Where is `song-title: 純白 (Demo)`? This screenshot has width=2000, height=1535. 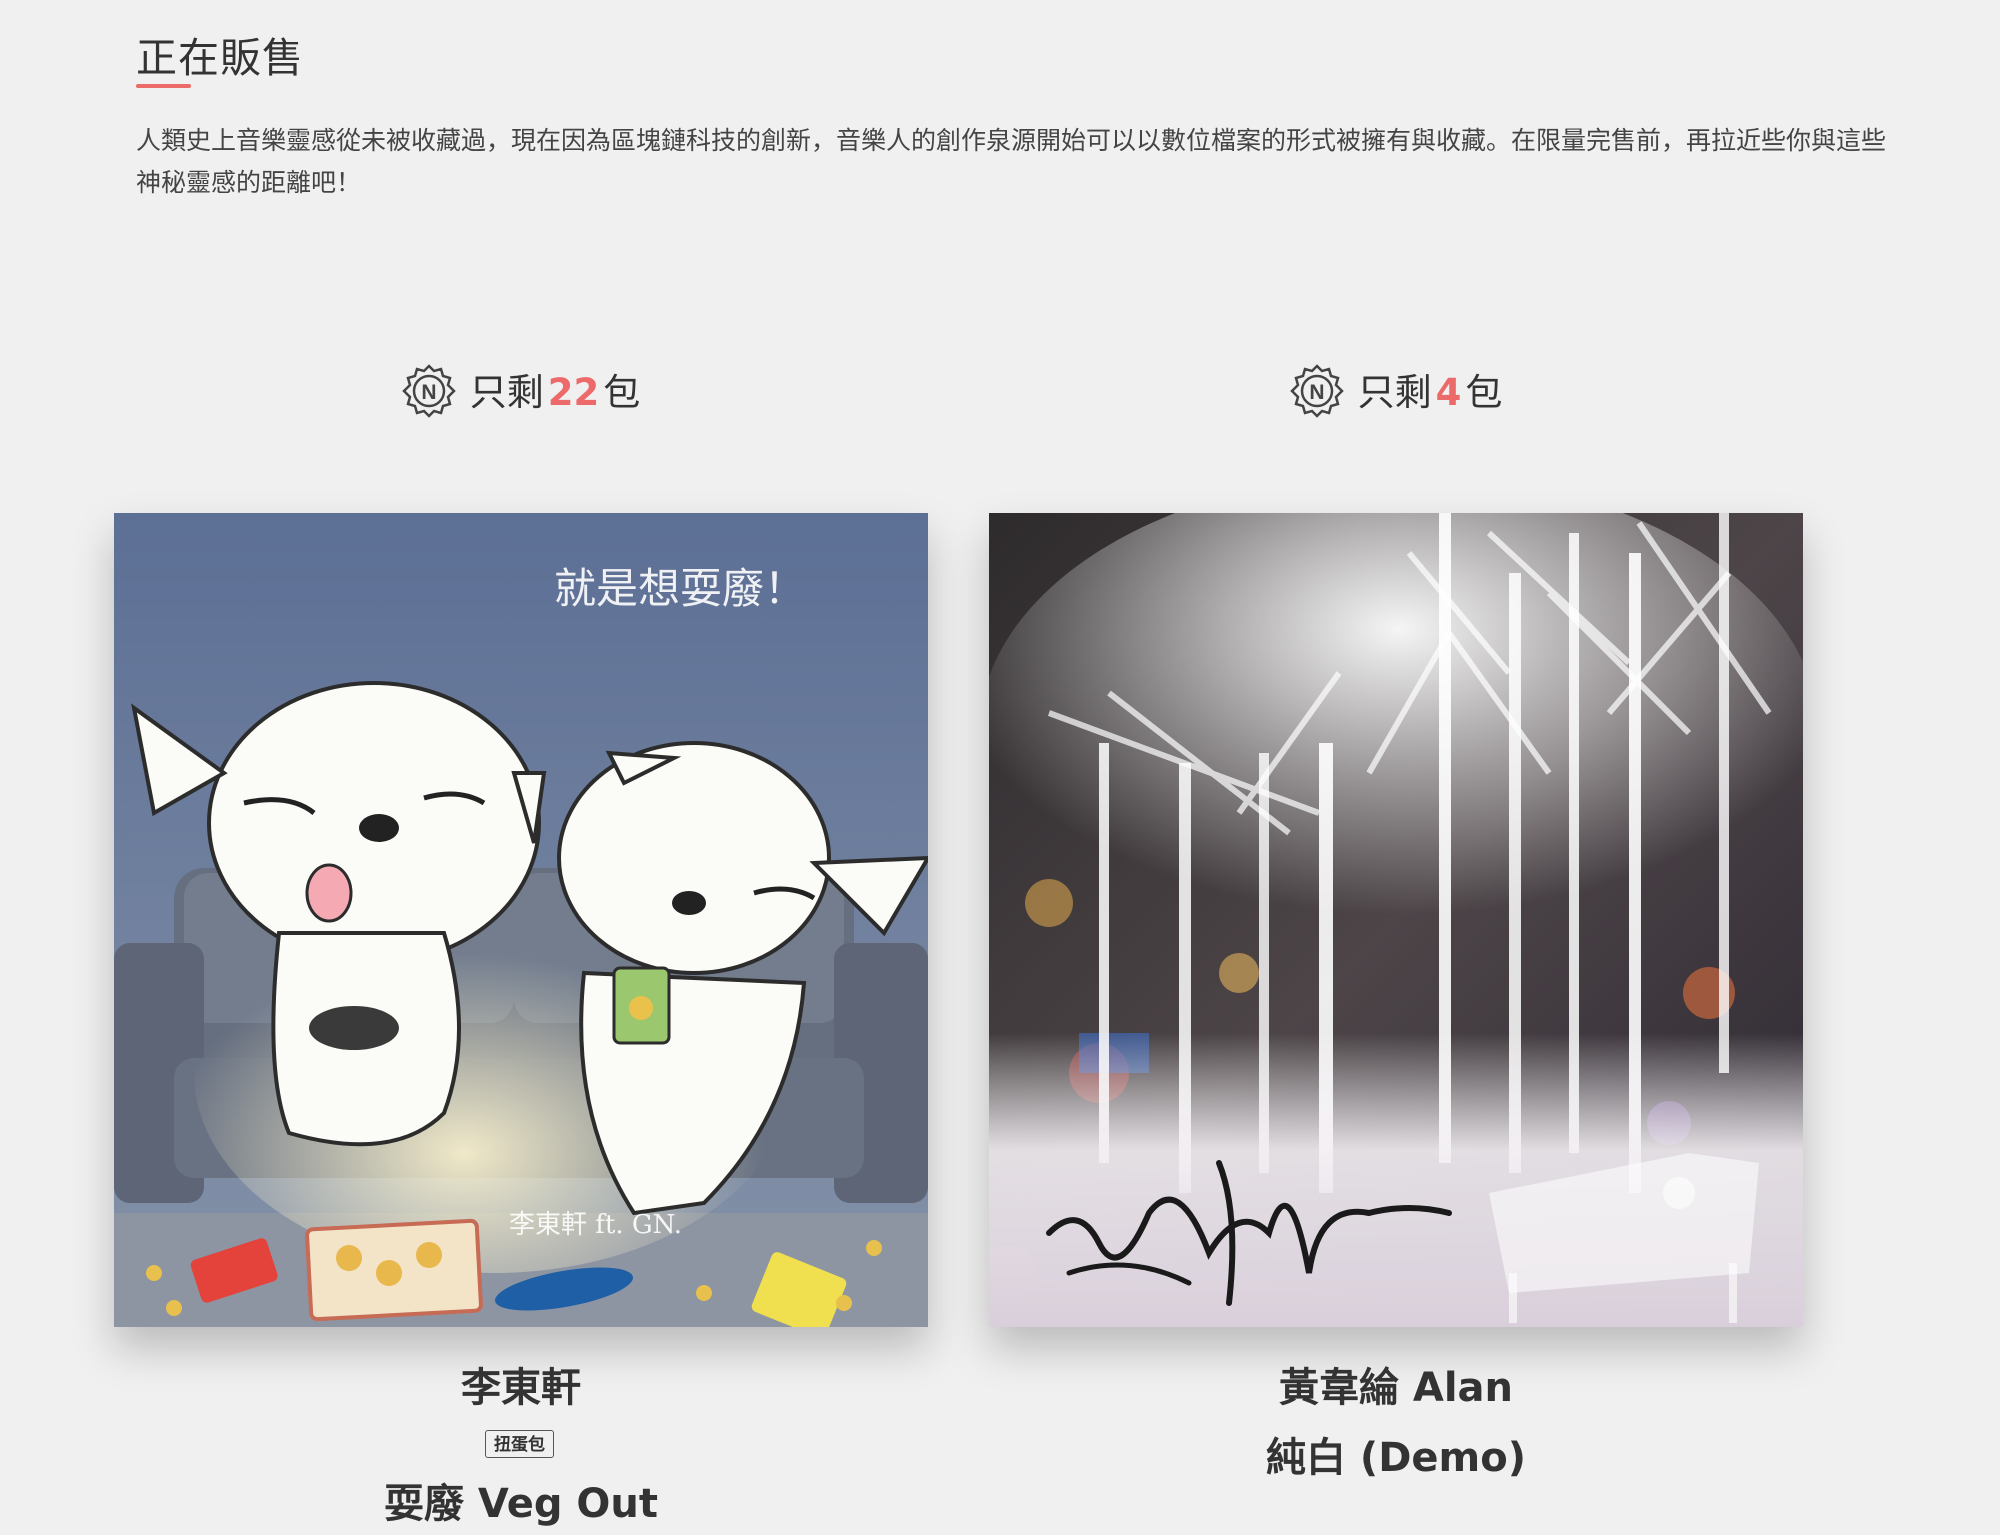 song-title: 純白 (Demo) is located at coordinates (1396, 1458).